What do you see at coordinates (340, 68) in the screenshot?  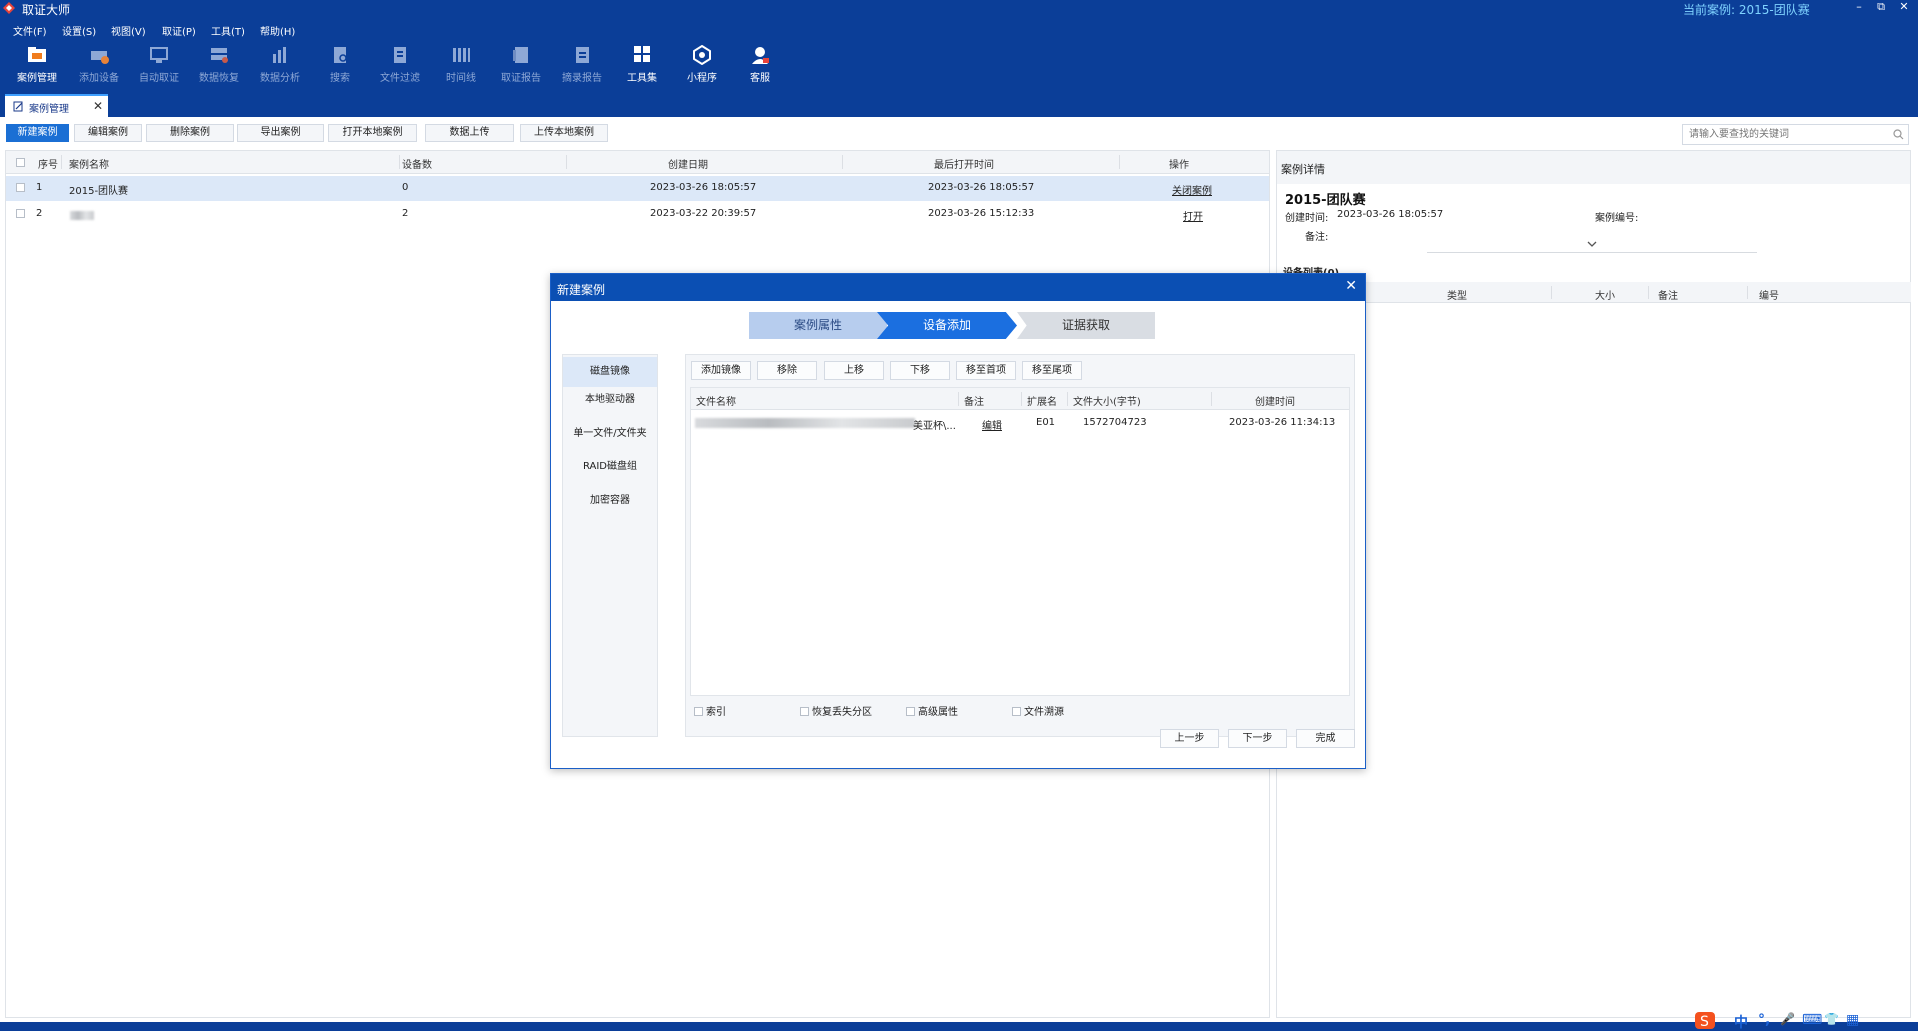 I see `tool-search: 搜索` at bounding box center [340, 68].